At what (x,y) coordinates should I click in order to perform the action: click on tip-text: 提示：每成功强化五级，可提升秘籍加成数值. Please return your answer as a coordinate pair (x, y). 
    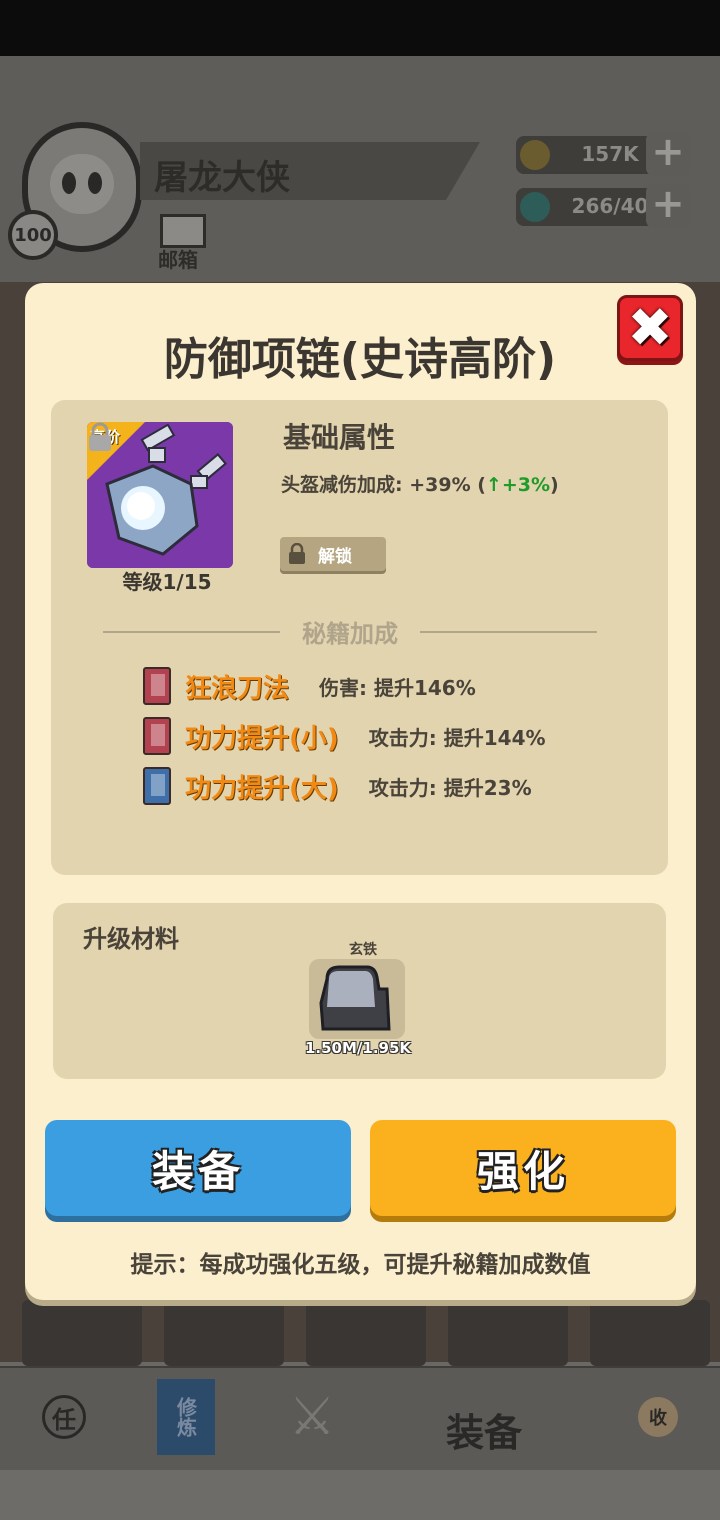
    Looking at the image, I should click on (360, 1265).